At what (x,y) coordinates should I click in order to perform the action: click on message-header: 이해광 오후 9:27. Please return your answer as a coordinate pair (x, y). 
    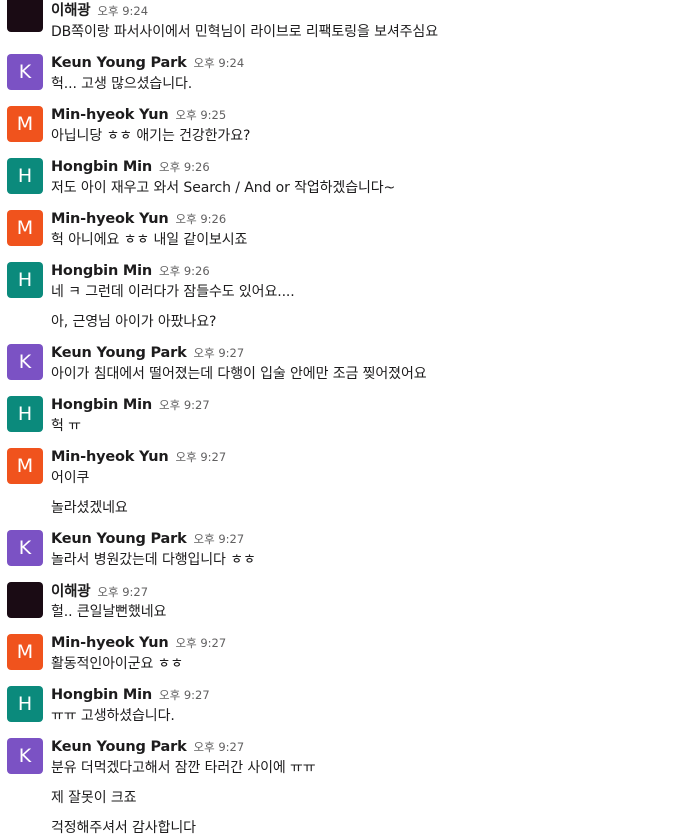
    Looking at the image, I should click on (99, 590).